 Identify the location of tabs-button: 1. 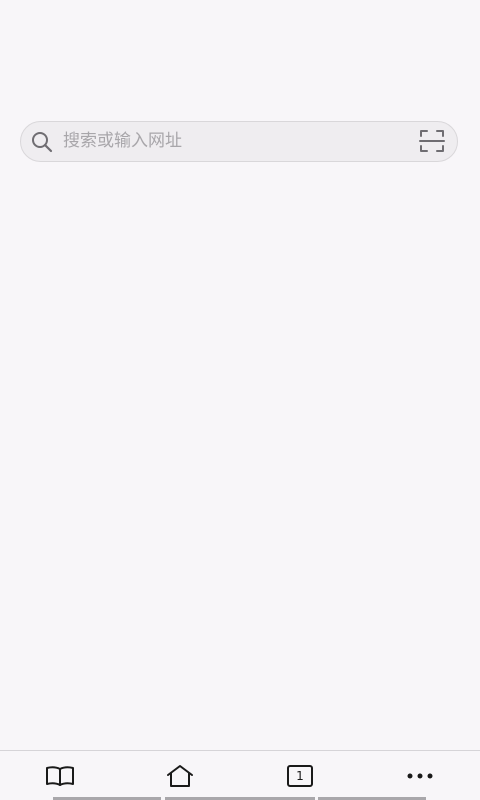
(300, 775).